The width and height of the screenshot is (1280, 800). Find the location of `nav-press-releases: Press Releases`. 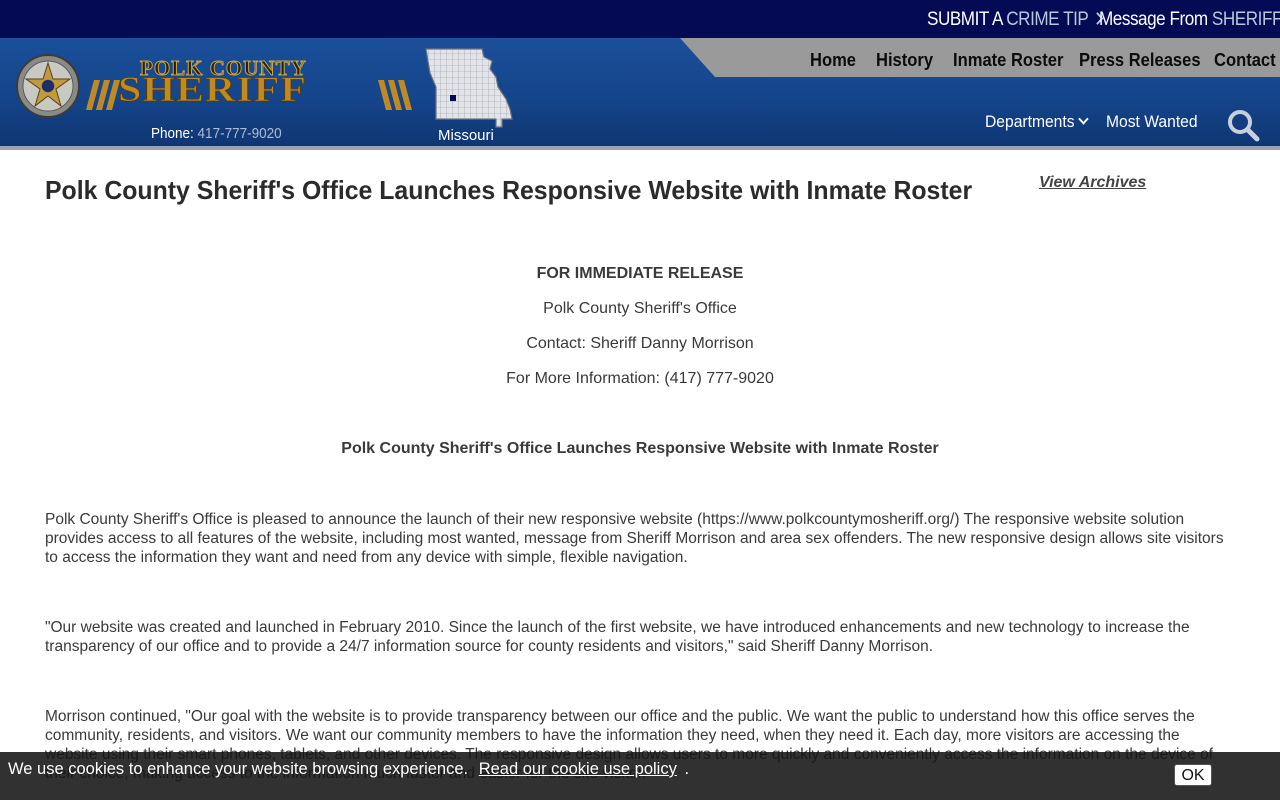

nav-press-releases: Press Releases is located at coordinates (1140, 57).